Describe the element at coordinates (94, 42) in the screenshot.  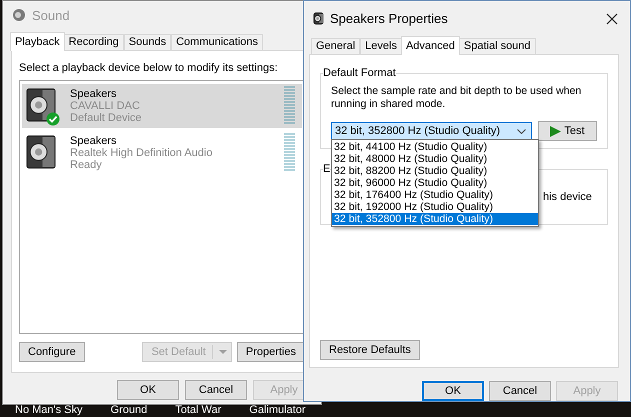
I see `tab: Recording` at that location.